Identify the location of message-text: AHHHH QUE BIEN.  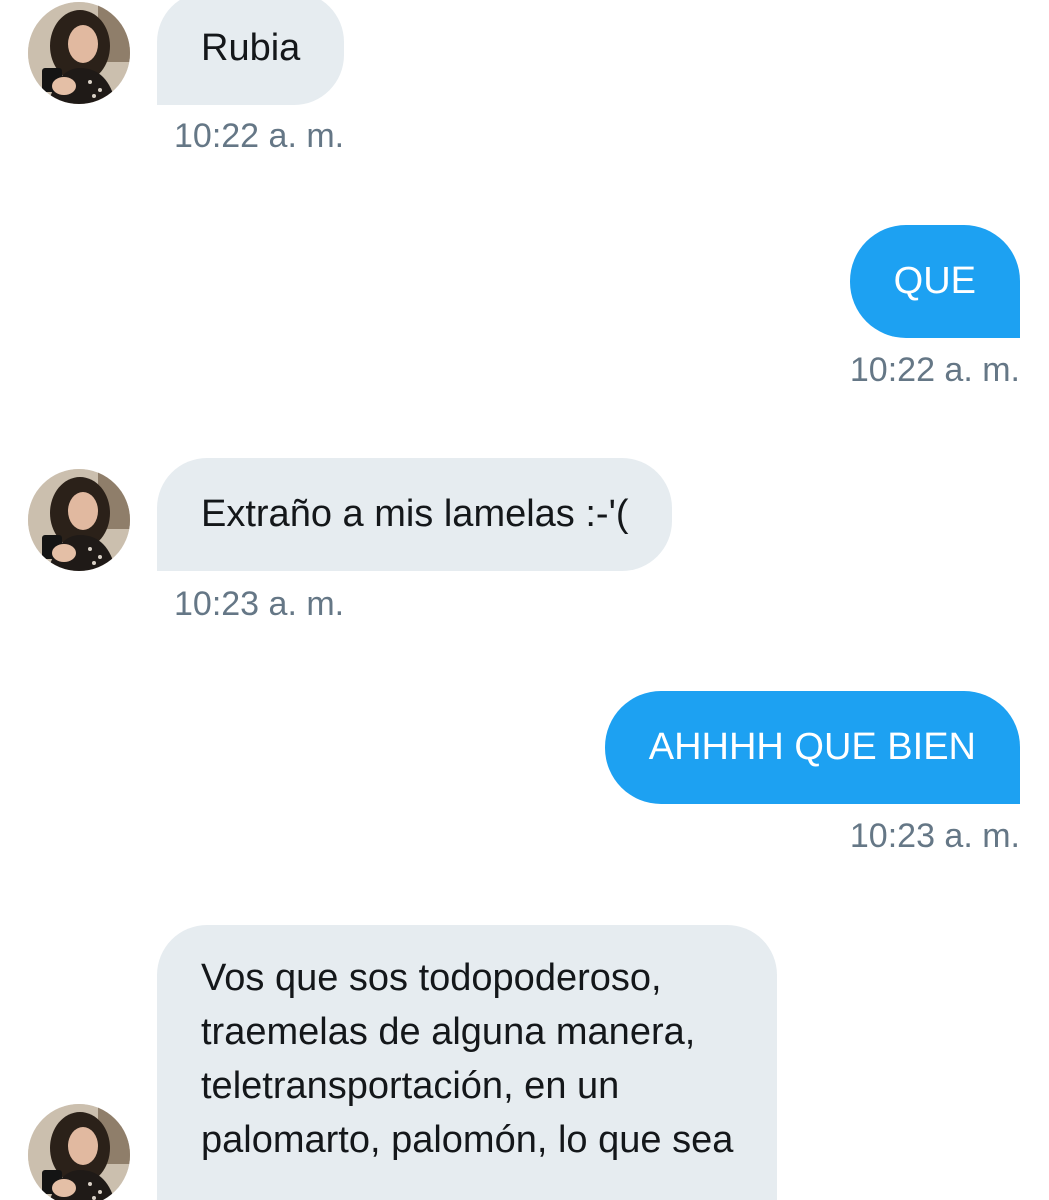
(812, 747).